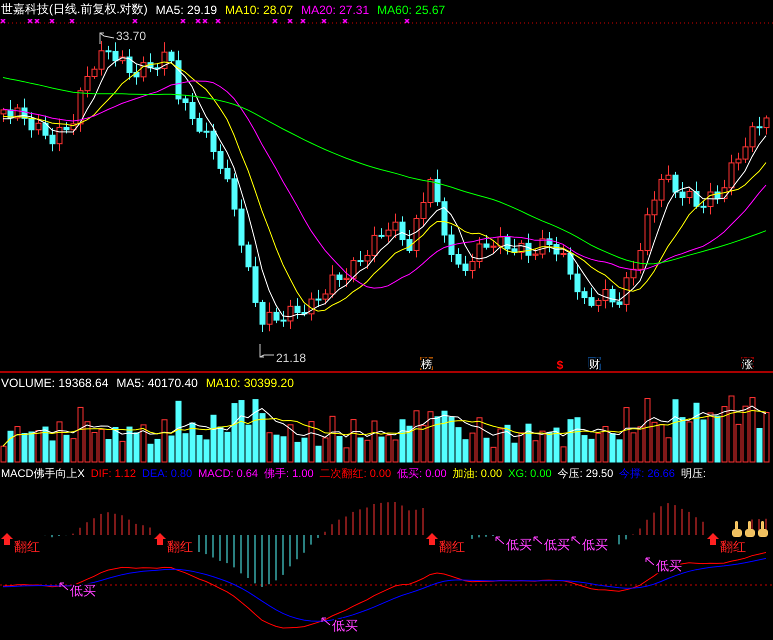 This screenshot has width=773, height=640. What do you see at coordinates (291, 358) in the screenshot?
I see `low-price-label: 21.18` at bounding box center [291, 358].